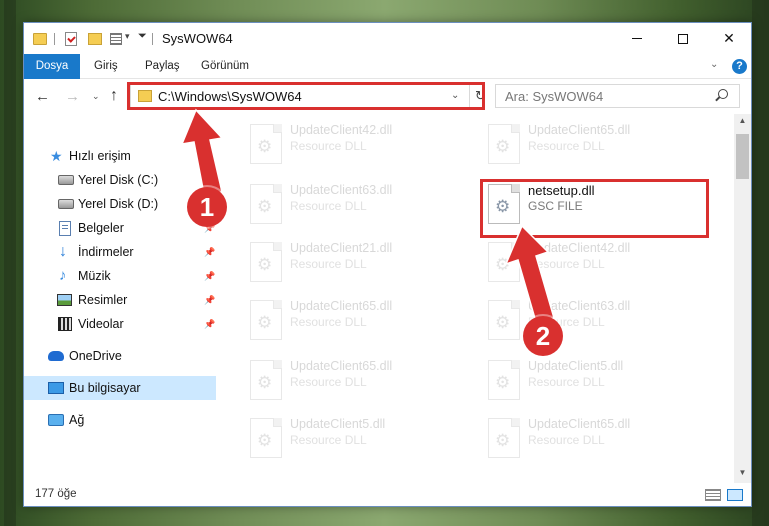 The image size is (769, 526). Describe the element at coordinates (95, 356) in the screenshot. I see `sidebar-item-label: OneDrive` at that location.